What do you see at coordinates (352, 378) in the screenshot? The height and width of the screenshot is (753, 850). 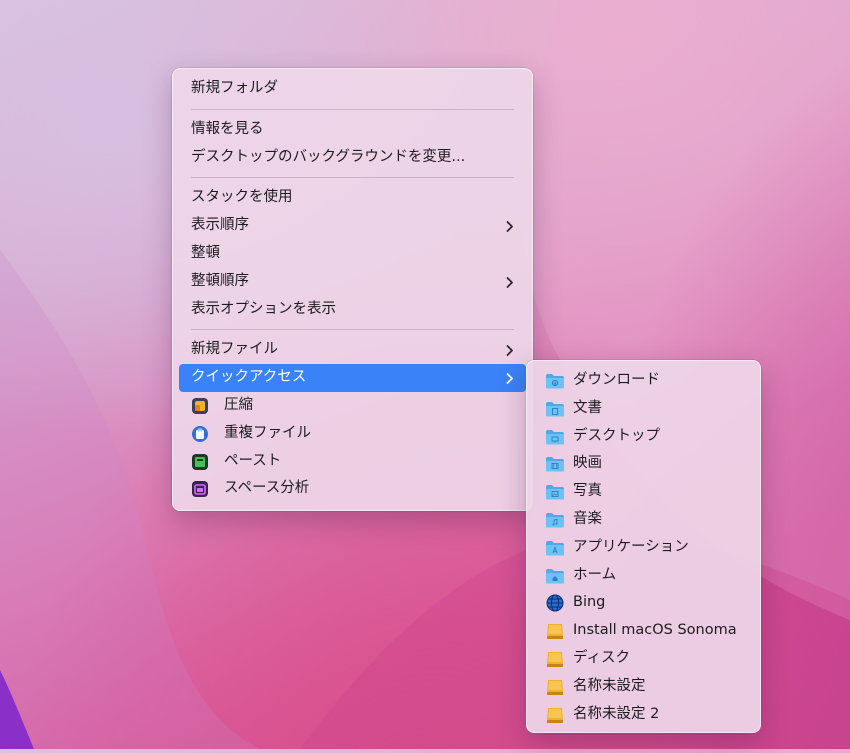 I see `menu-item-quick-access: クイックアクセス` at bounding box center [352, 378].